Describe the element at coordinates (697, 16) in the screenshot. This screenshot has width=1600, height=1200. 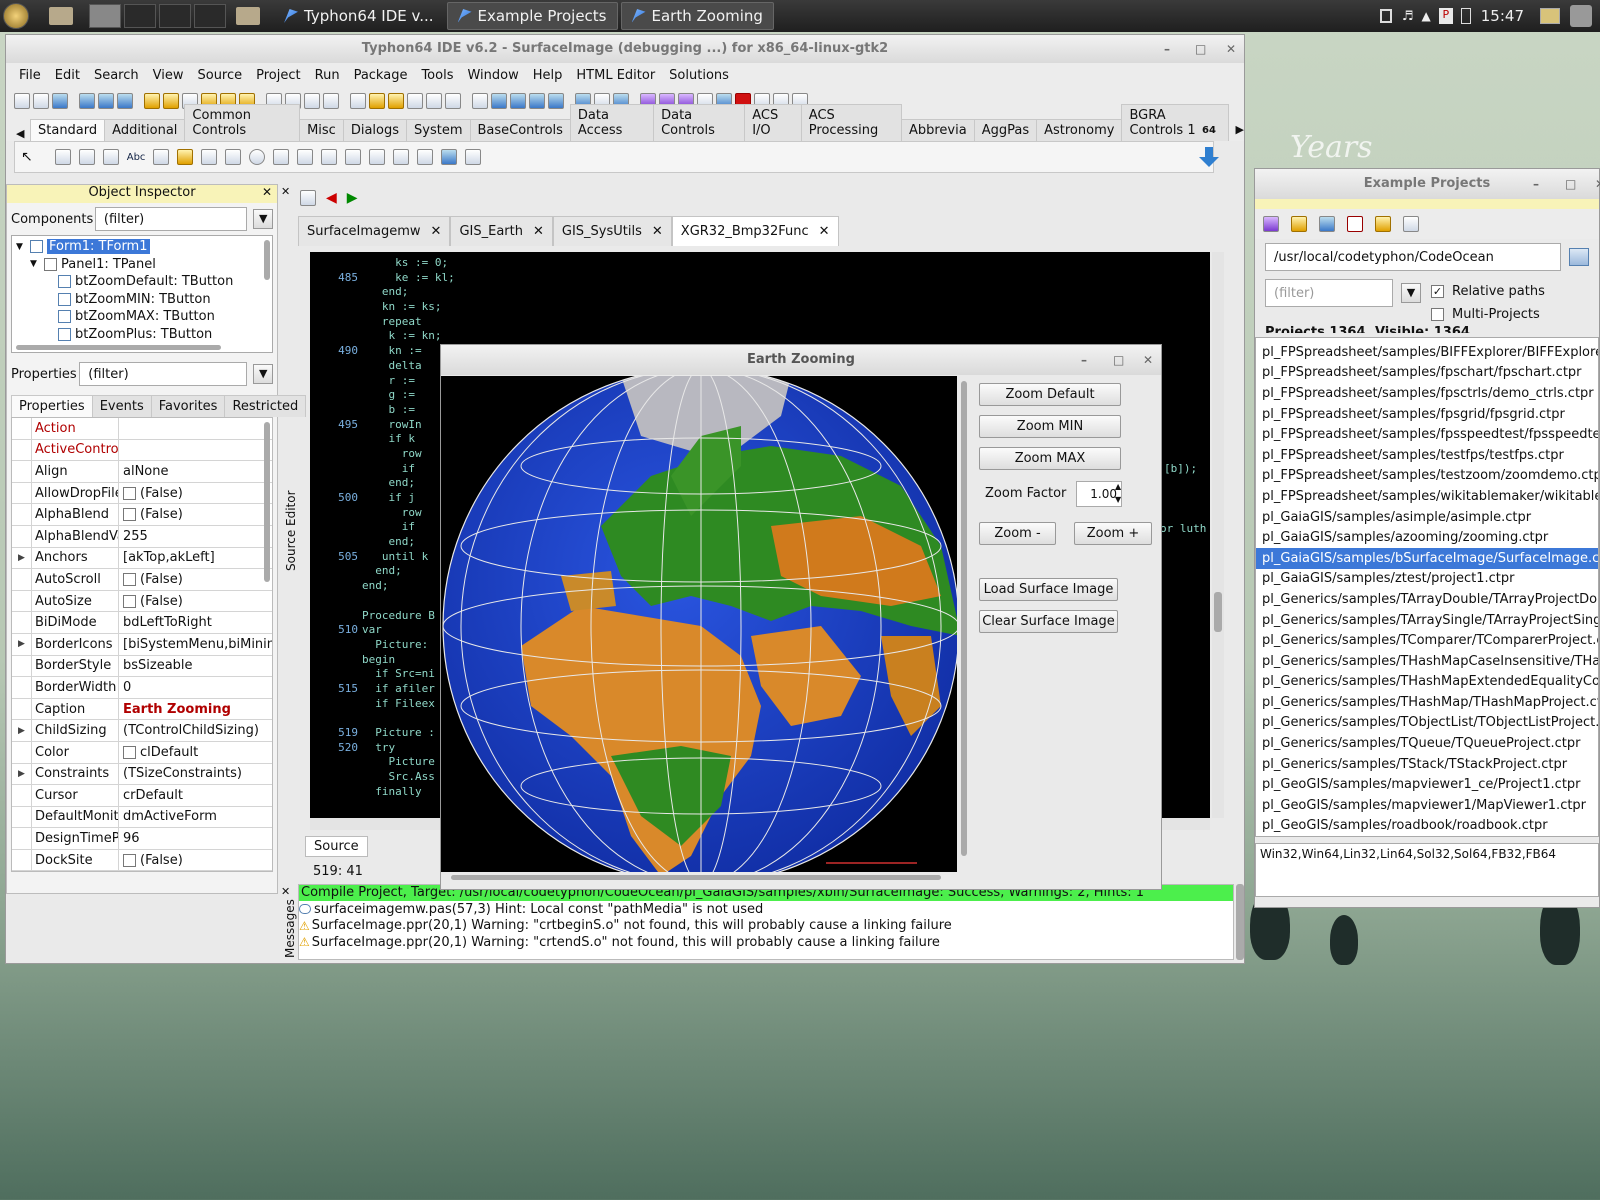
I see `taskbar-app-earth-zooming: Earth Zooming` at that location.